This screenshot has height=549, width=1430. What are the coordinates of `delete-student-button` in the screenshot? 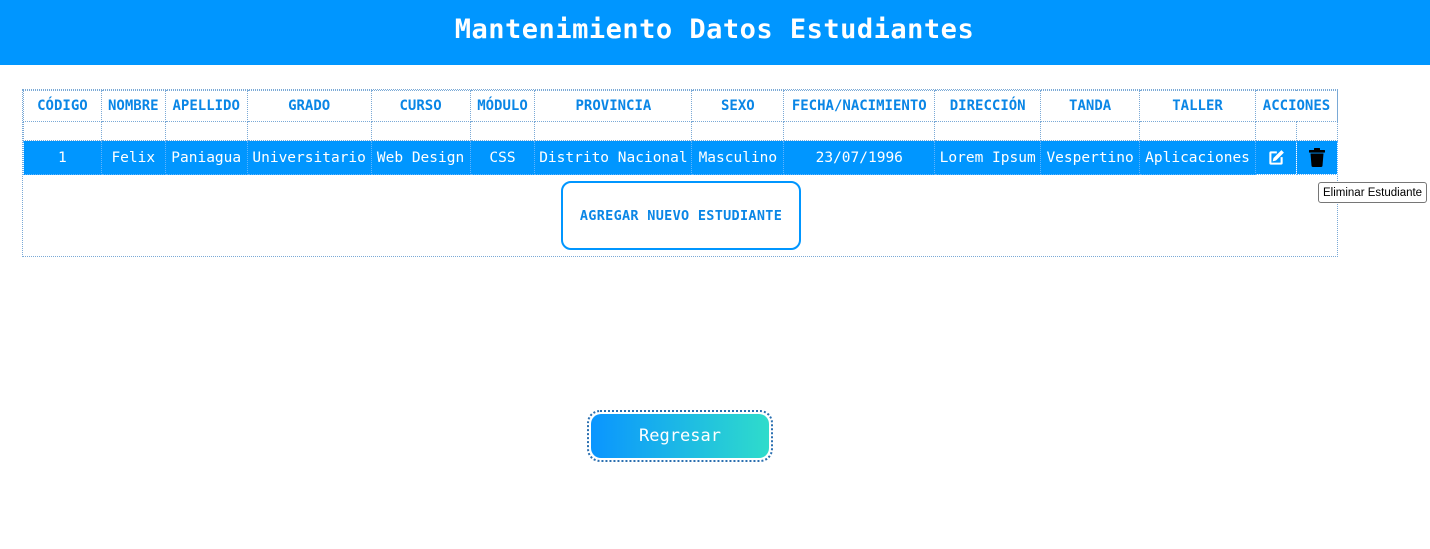 It's located at (1317, 157).